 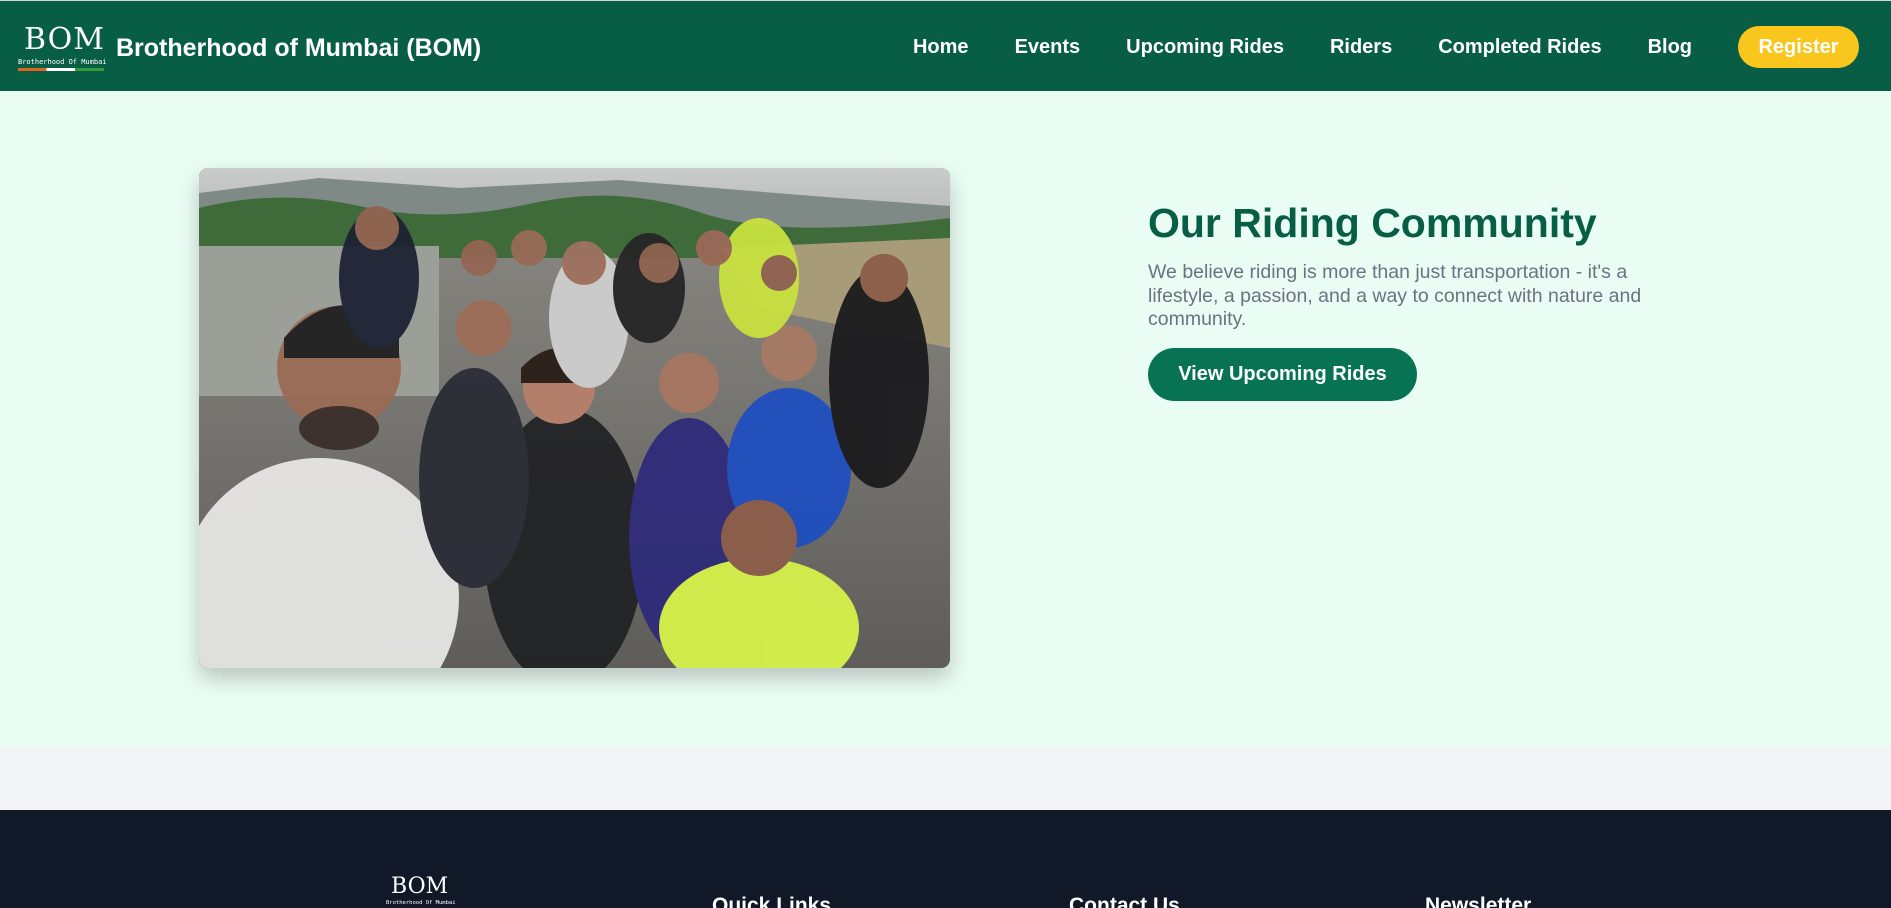 I want to click on footer-heading-newsletter: Newsletter, so click(x=1478, y=901).